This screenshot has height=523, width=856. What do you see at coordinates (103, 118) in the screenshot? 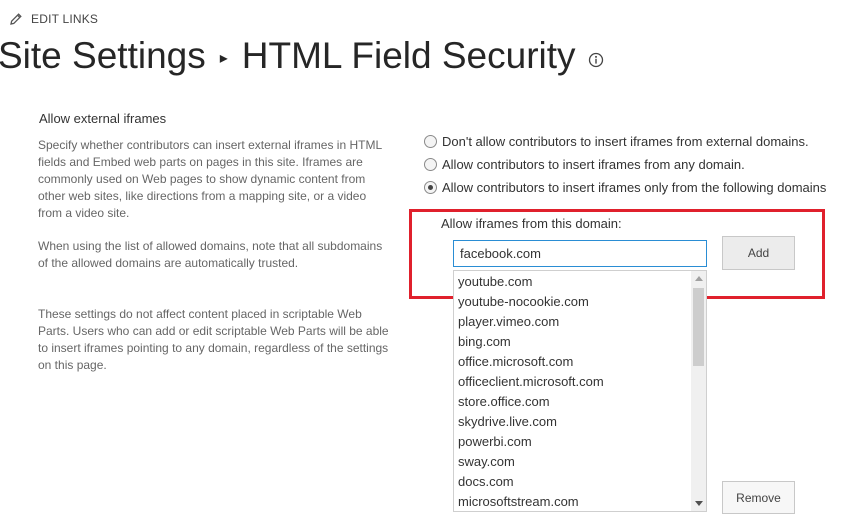
I see `section-title: Allow external iframes` at bounding box center [103, 118].